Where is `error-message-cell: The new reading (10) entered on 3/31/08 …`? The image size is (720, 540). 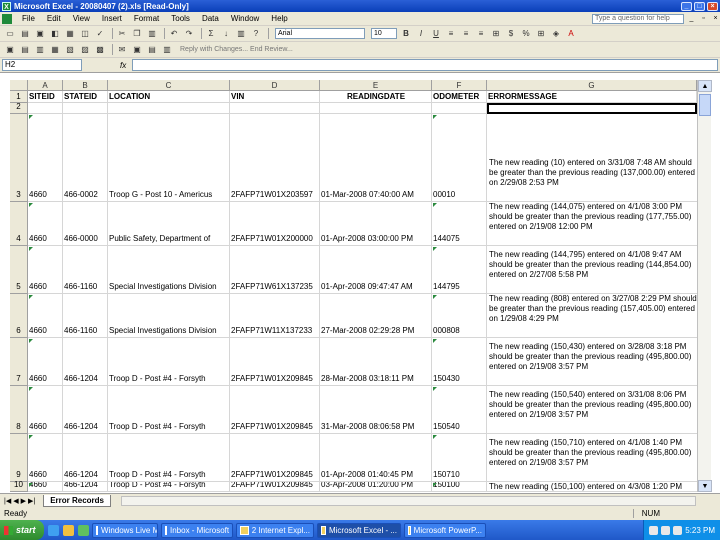
error-message-cell: The new reading (10) entered on 3/31/08 … is located at coordinates (592, 158).